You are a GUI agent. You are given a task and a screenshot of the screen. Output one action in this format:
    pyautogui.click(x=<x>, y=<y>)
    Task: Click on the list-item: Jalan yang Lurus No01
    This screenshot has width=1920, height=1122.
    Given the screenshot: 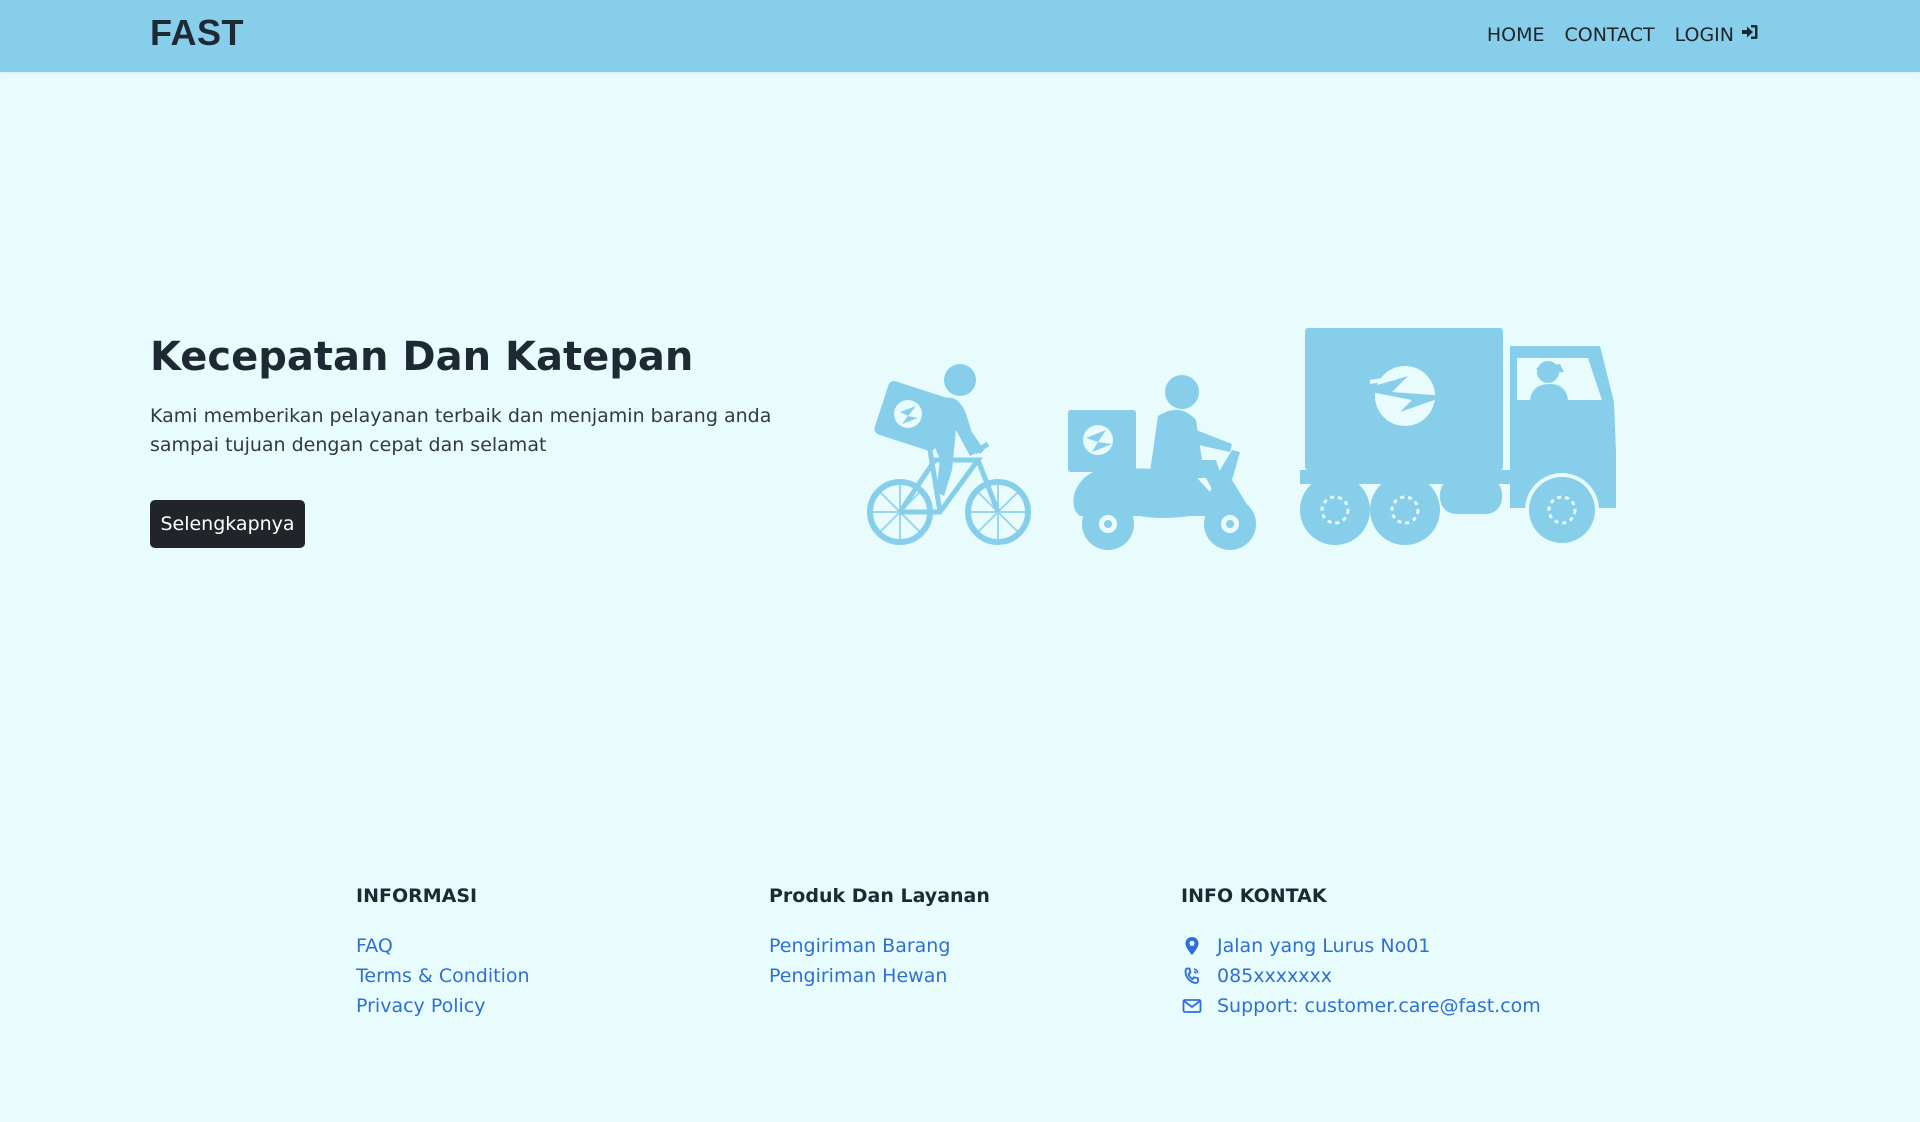 What is the action you would take?
    pyautogui.click(x=1361, y=946)
    